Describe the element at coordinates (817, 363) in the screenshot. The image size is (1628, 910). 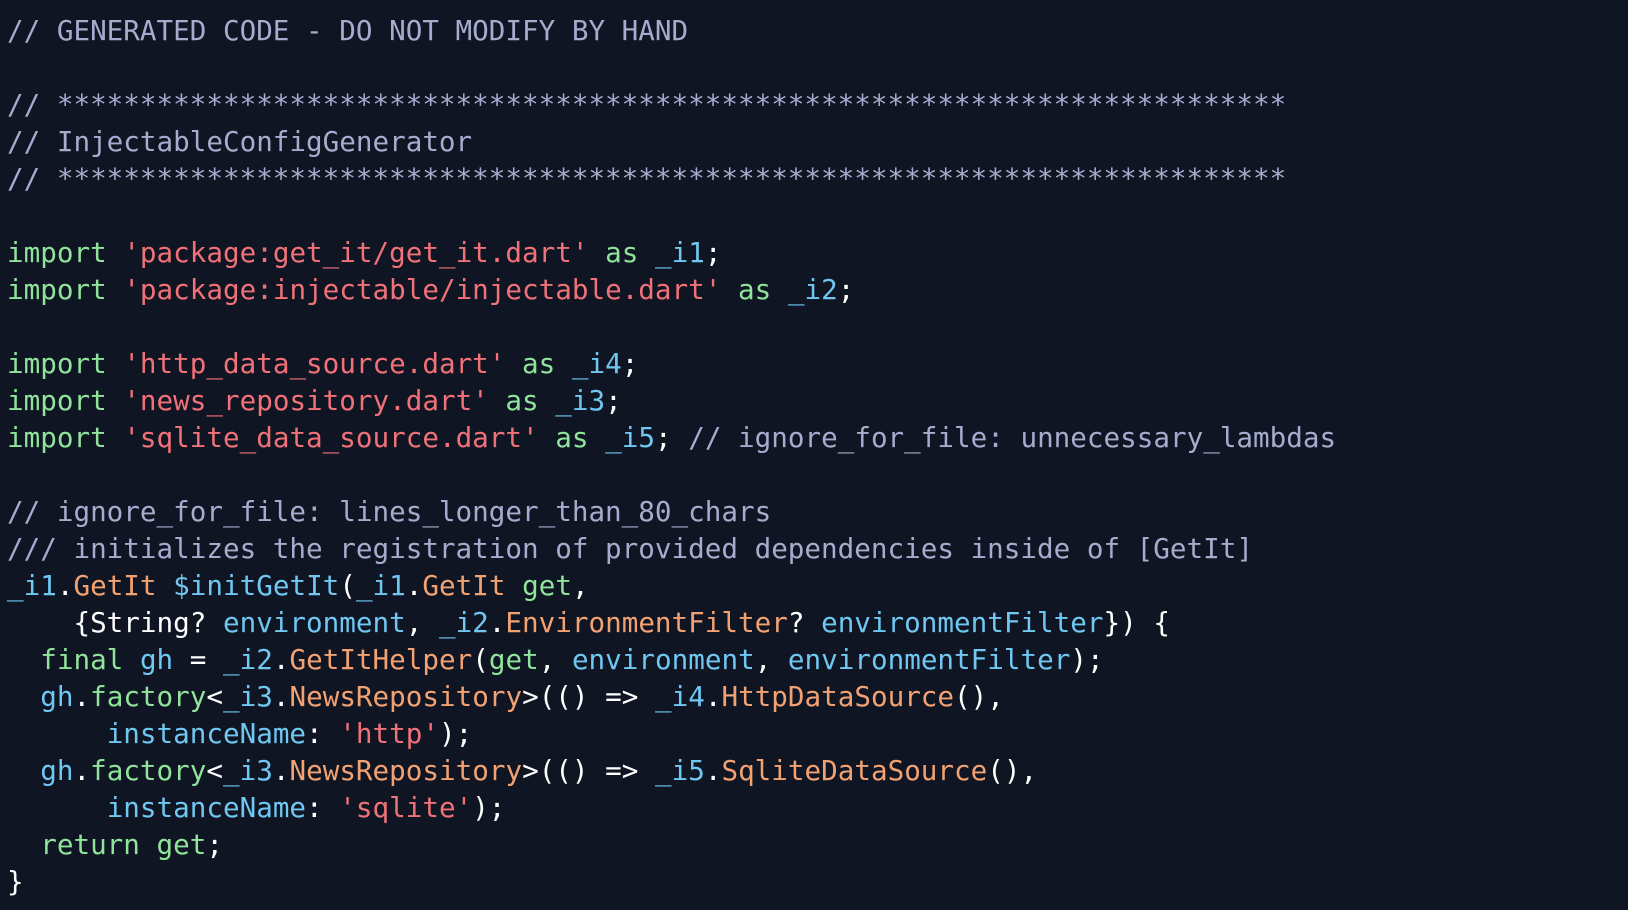
I see `code-line: import 'http_data_source.dart' as _i4;` at that location.